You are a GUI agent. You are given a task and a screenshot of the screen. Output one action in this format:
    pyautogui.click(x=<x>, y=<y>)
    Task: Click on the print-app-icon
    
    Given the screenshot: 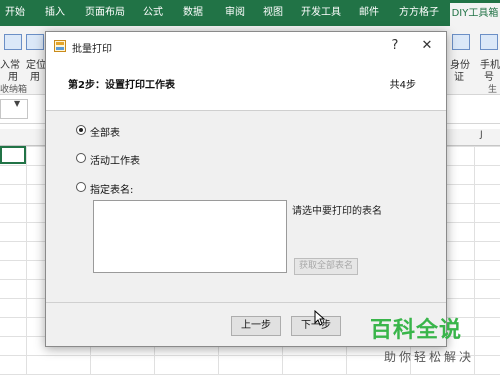 What is the action you would take?
    pyautogui.click(x=60, y=46)
    